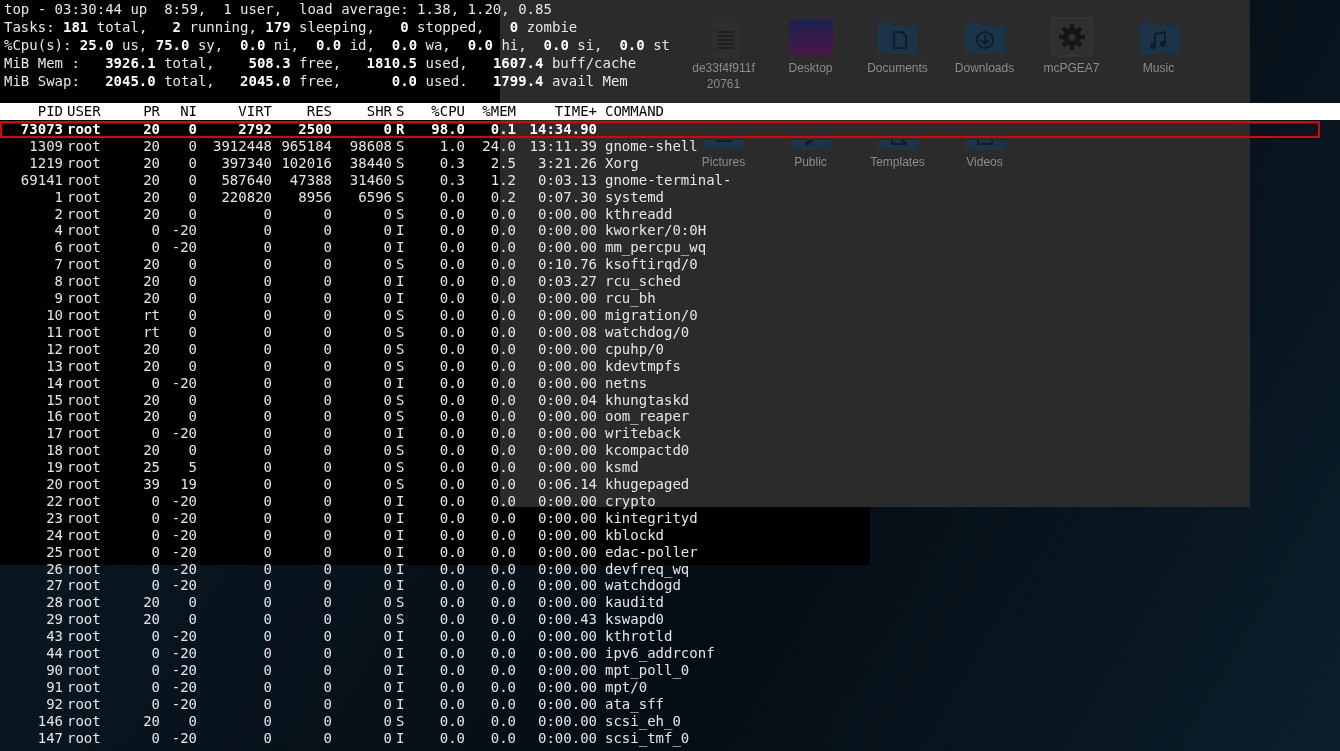  Describe the element at coordinates (246, 163) in the screenshot. I see `table-cell-text: 397340` at that location.